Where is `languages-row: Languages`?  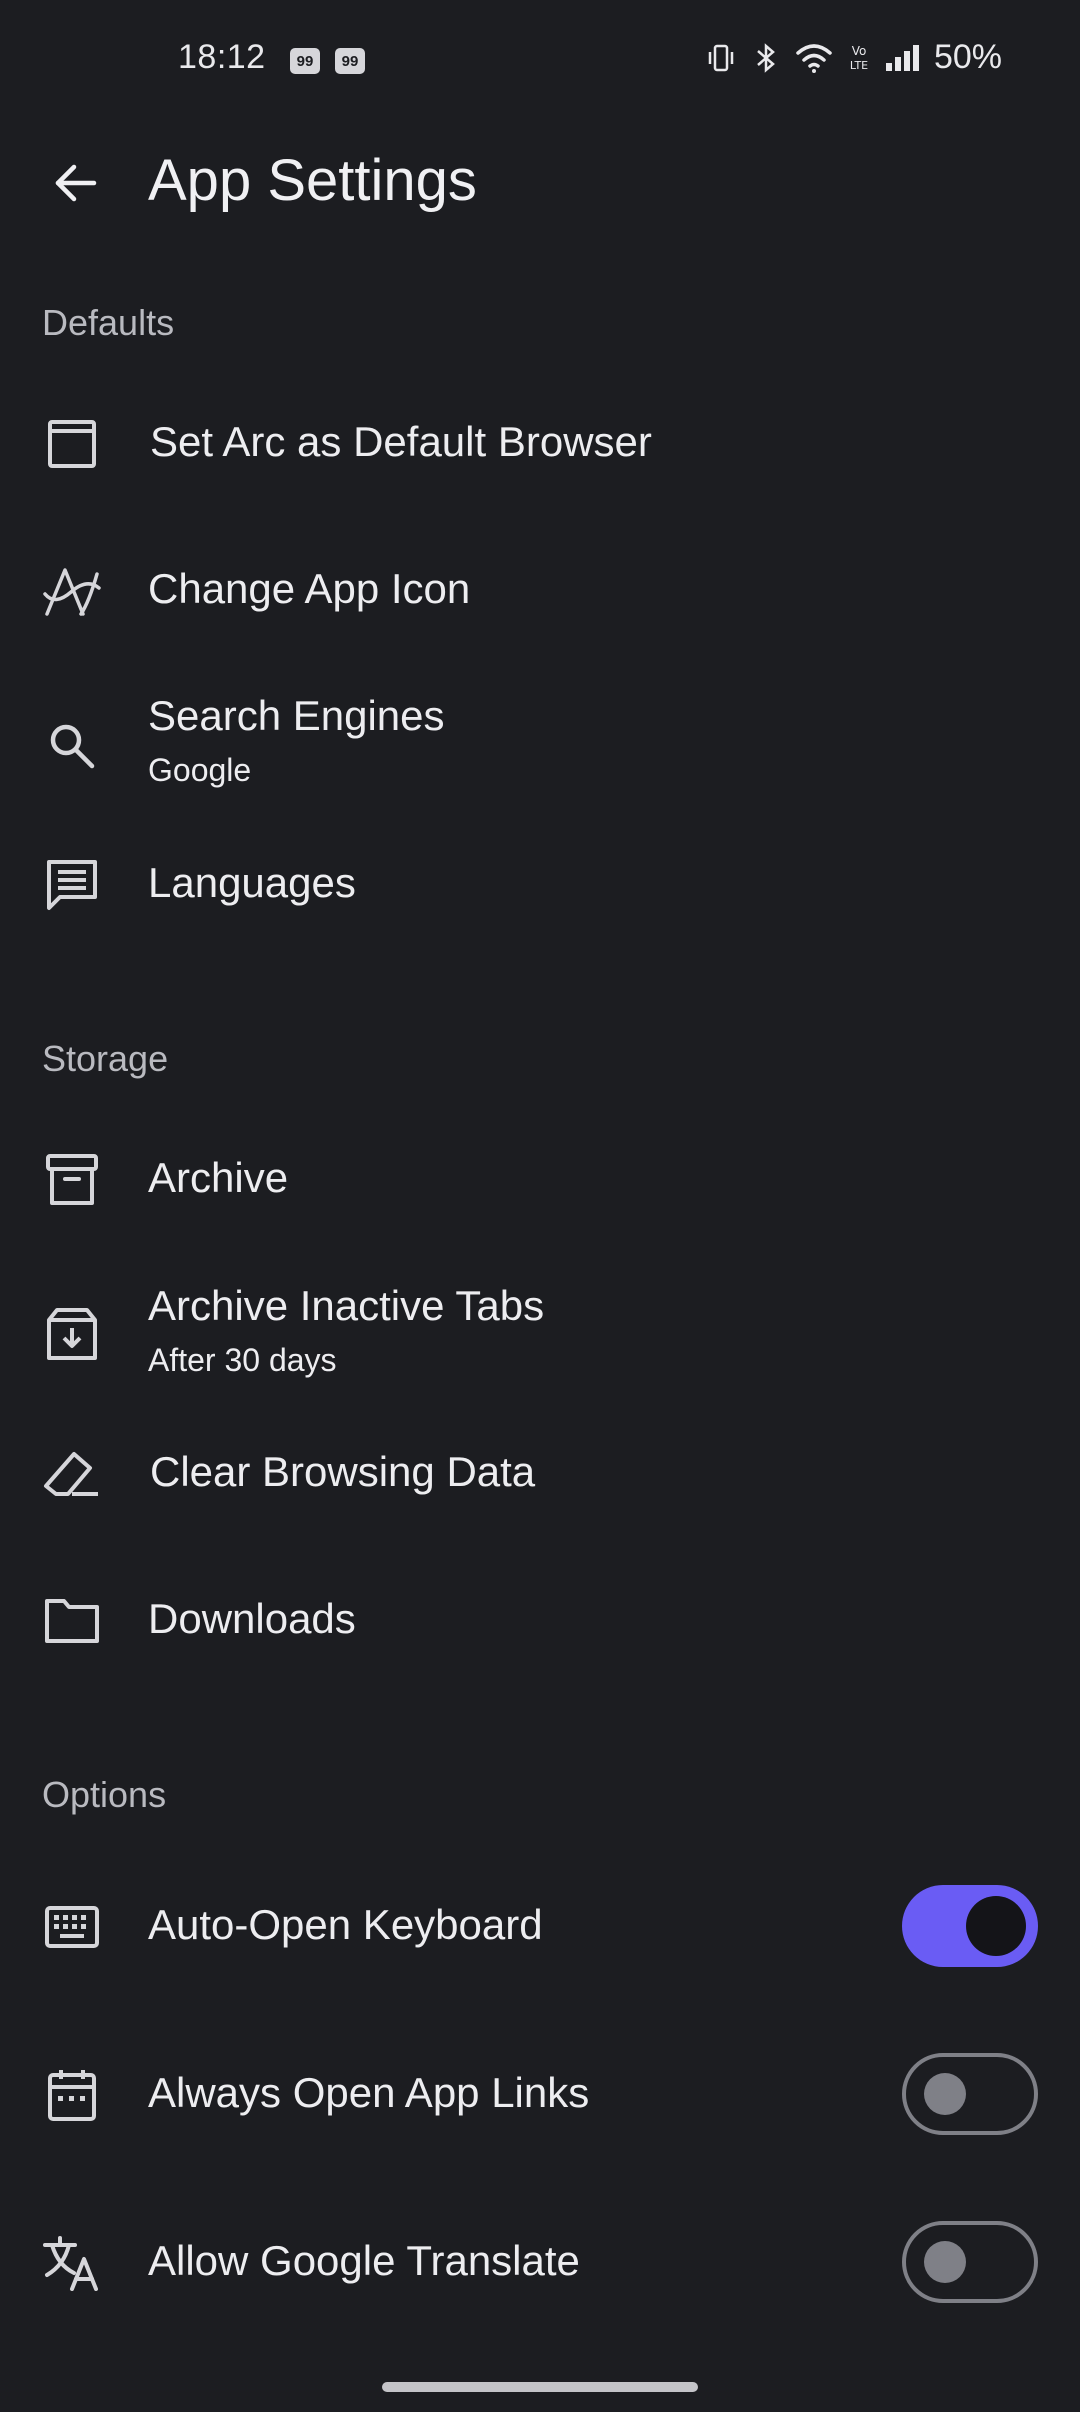
languages-row: Languages is located at coordinates (540, 886).